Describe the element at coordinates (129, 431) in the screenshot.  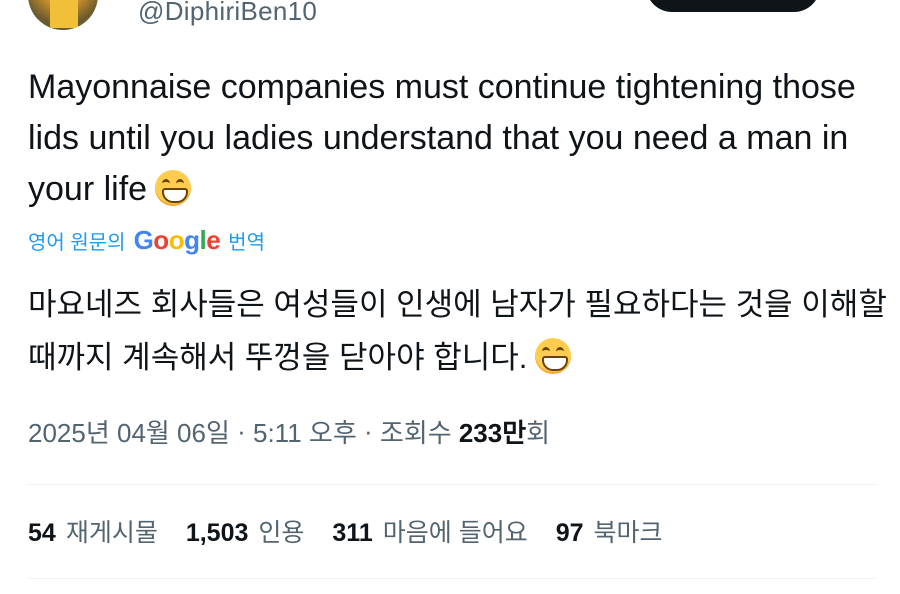
I see `tweet-date: 2025년 04월 06일` at that location.